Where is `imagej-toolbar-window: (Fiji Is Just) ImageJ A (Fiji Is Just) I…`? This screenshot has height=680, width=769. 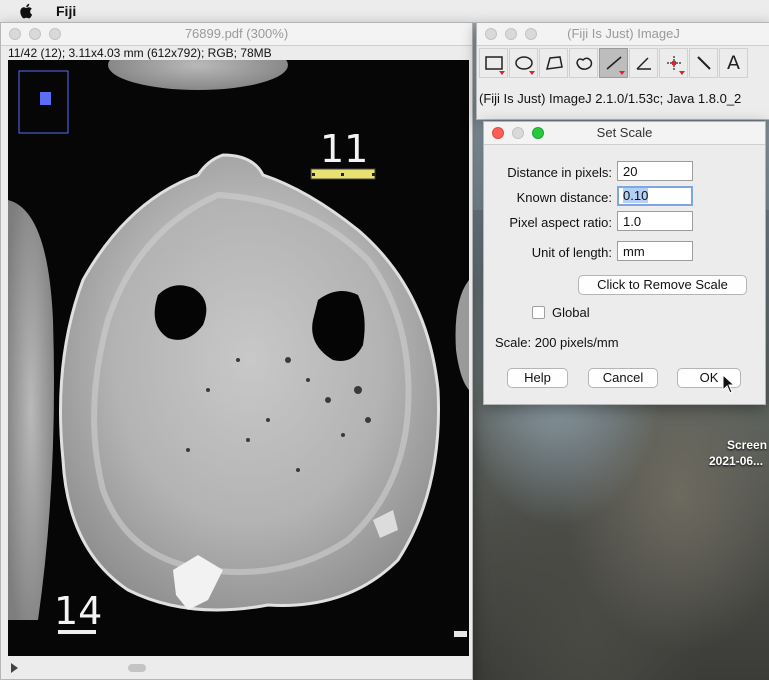
imagej-toolbar-window: (Fiji Is Just) ImageJ A (Fiji Is Just) I… is located at coordinates (622, 71).